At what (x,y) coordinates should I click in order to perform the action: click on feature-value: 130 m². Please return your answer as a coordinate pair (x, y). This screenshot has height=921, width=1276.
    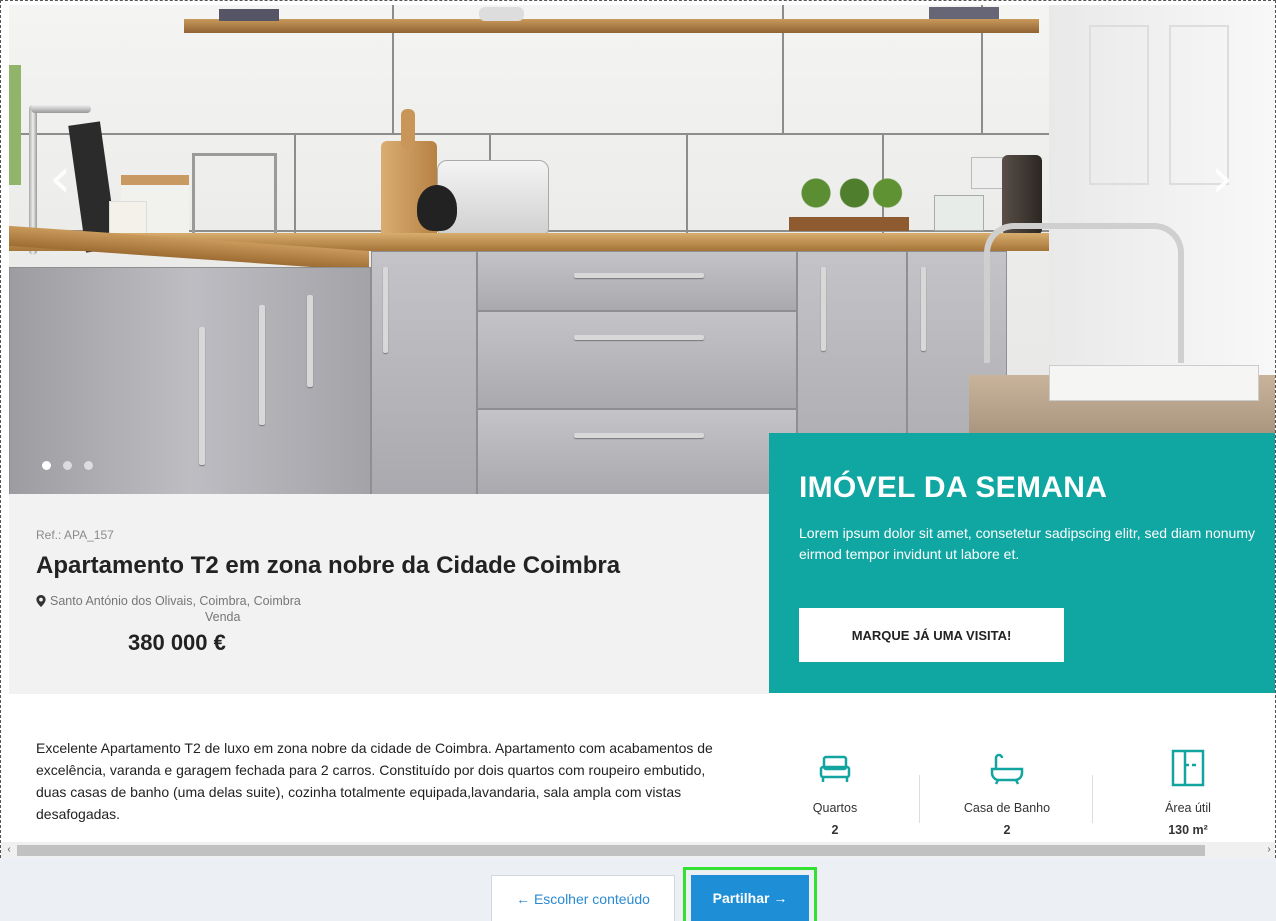
    Looking at the image, I should click on (1188, 830).